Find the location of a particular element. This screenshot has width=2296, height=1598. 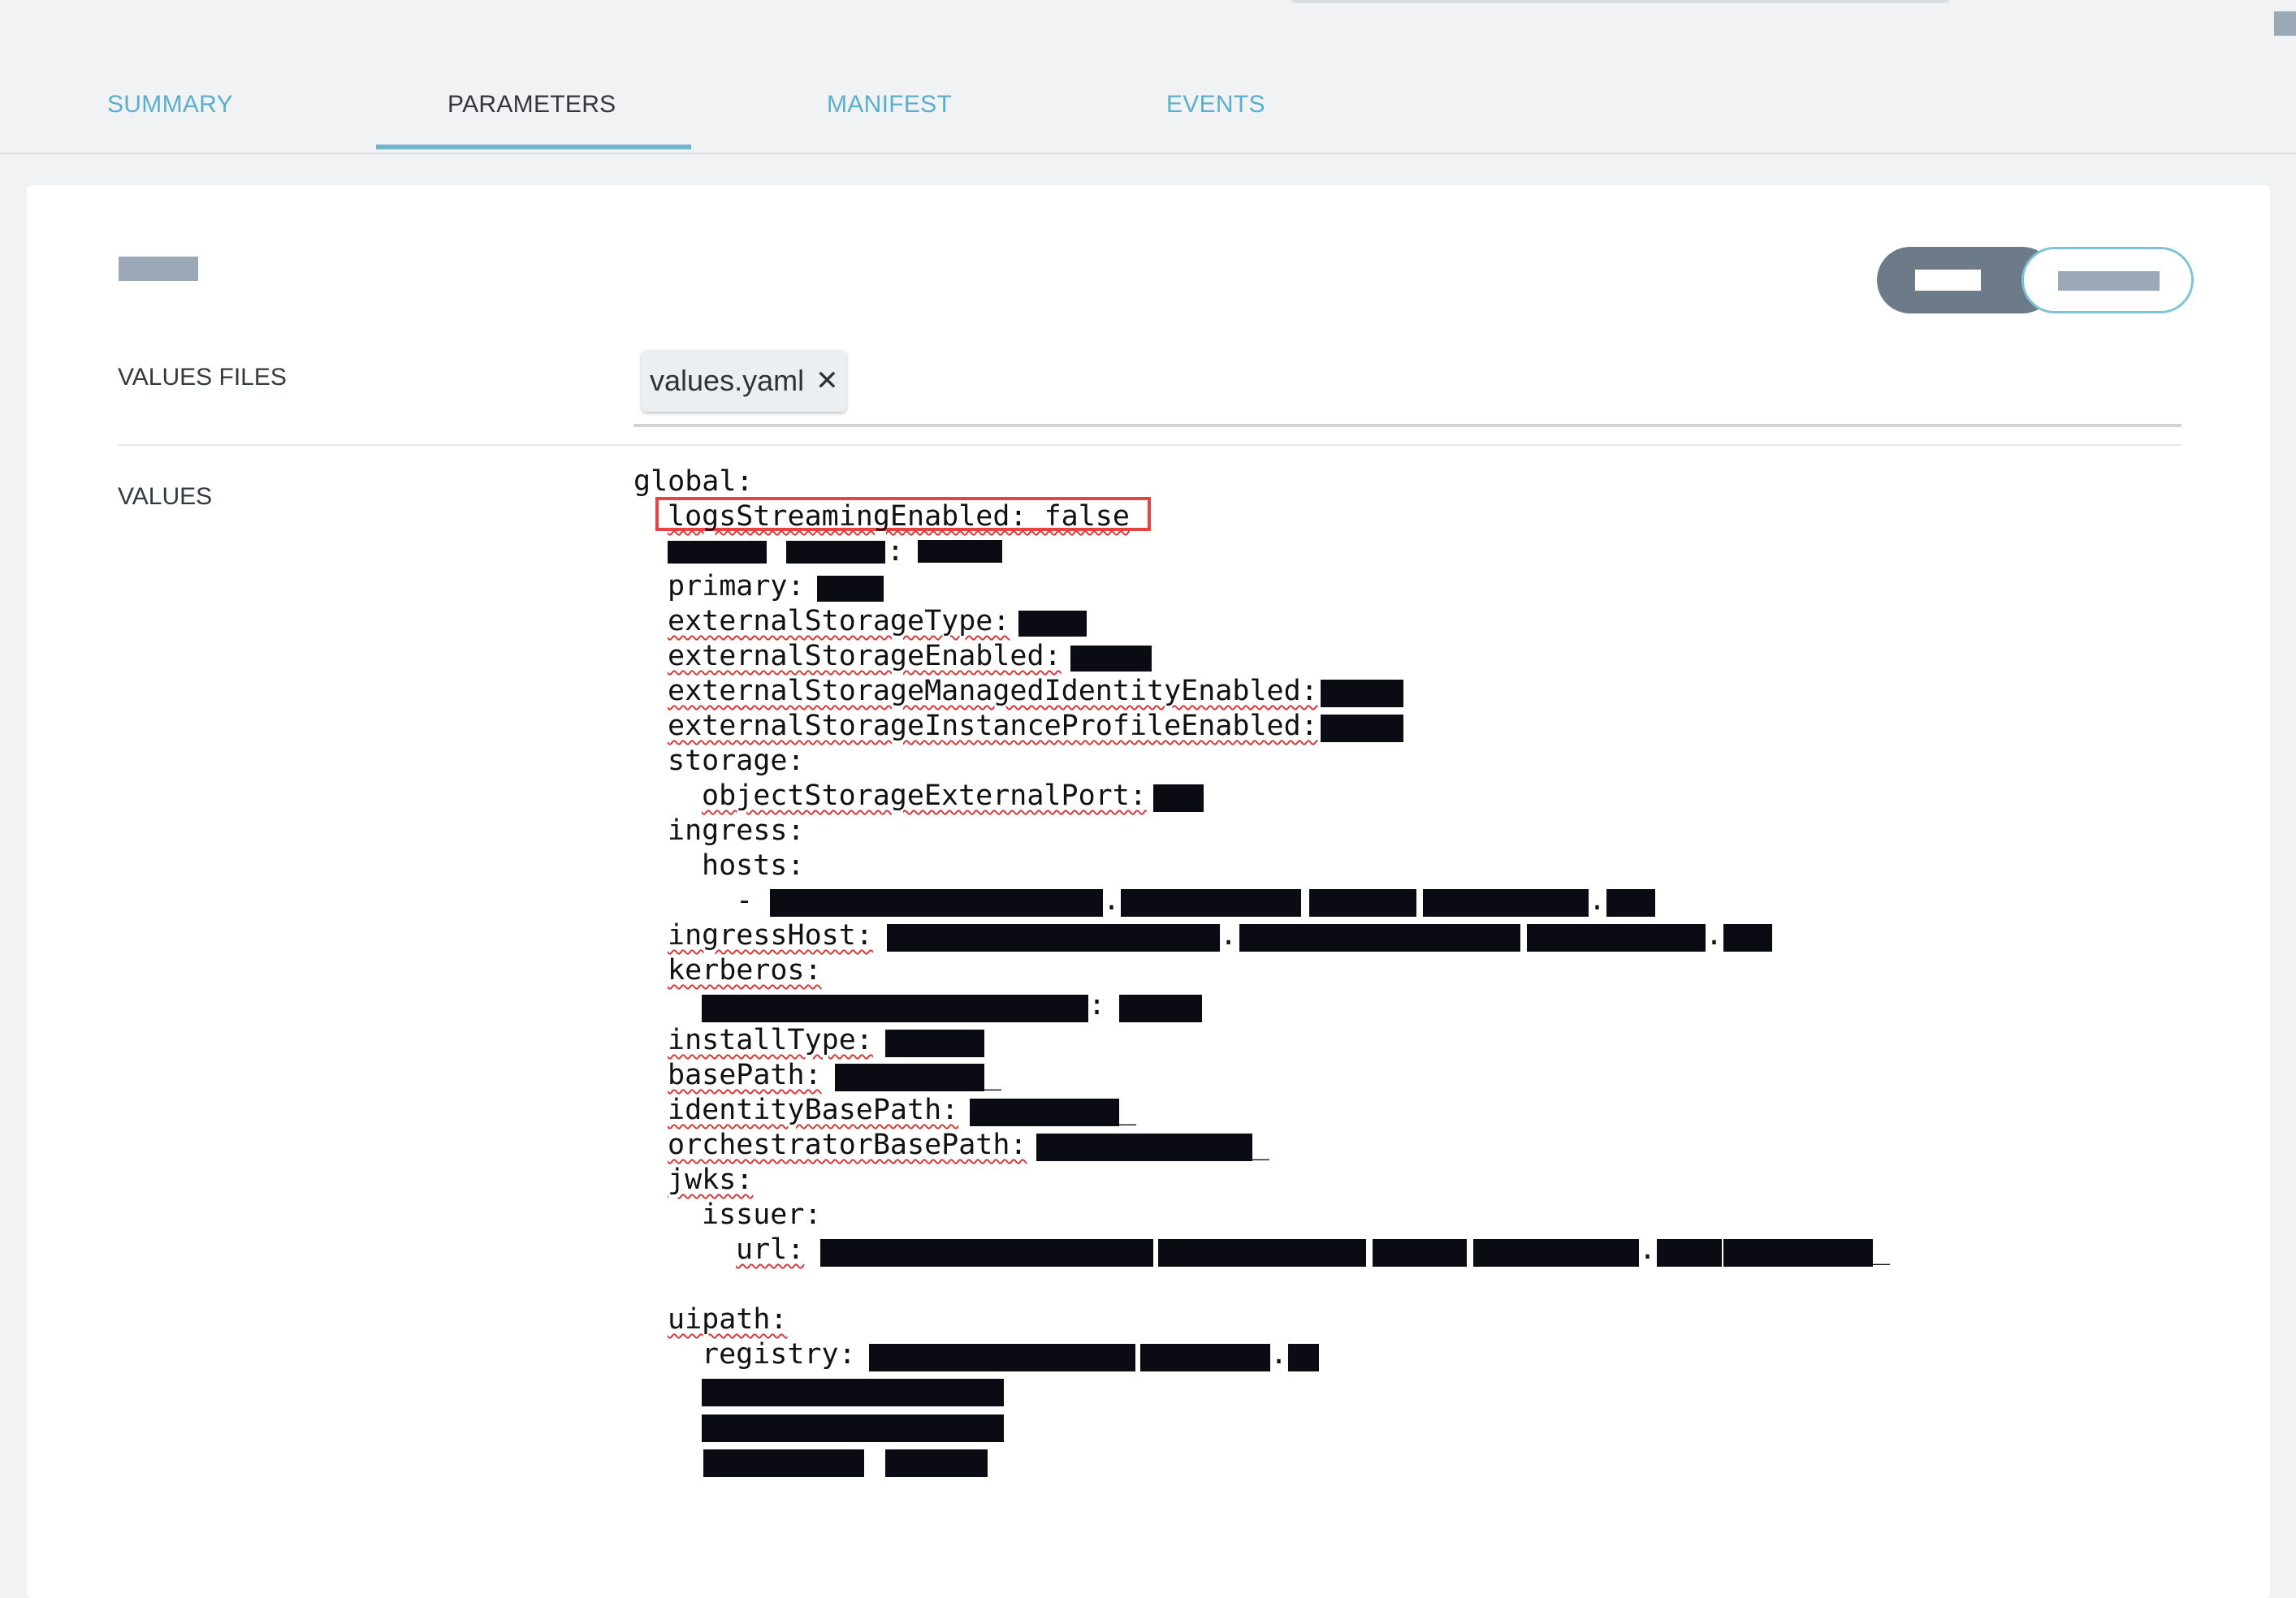

values-files-input-underline is located at coordinates (1407, 425).